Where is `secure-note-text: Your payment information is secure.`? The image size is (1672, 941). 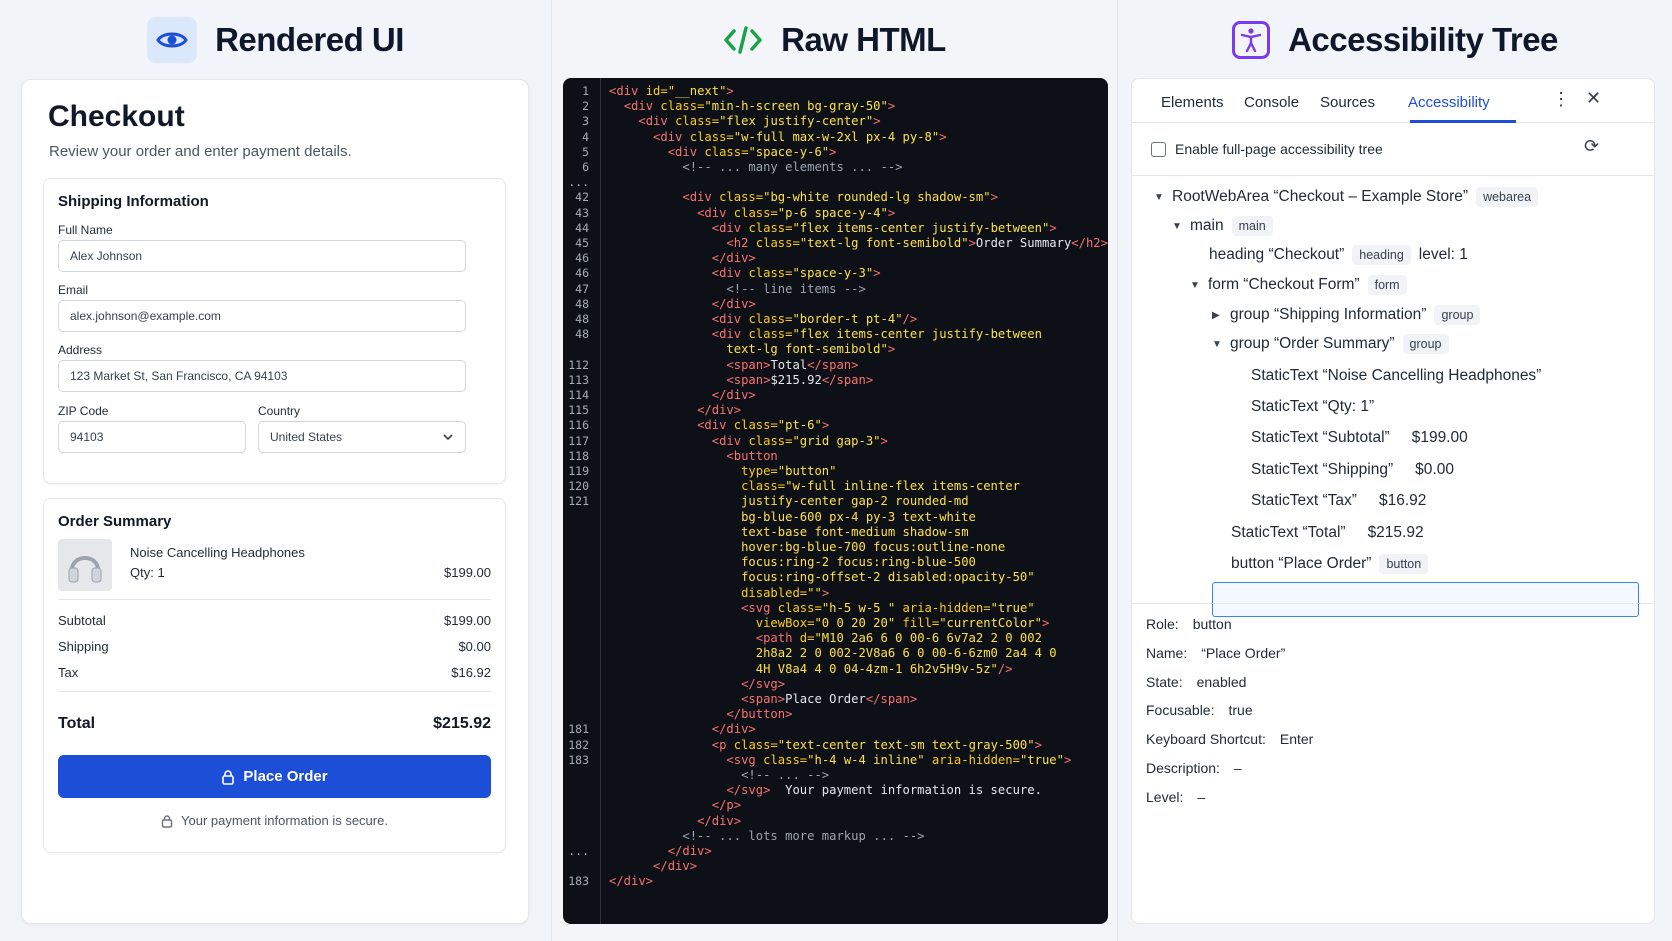 secure-note-text: Your payment information is secure. is located at coordinates (284, 820).